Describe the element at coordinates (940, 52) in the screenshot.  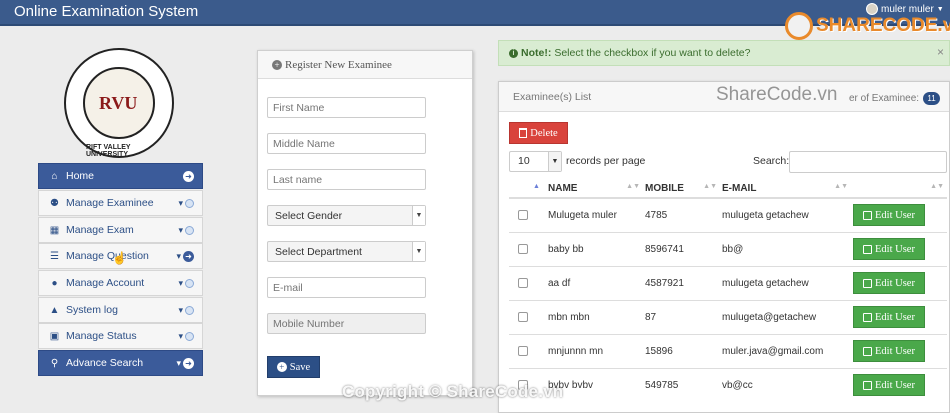
I see `close-icon: ×` at that location.